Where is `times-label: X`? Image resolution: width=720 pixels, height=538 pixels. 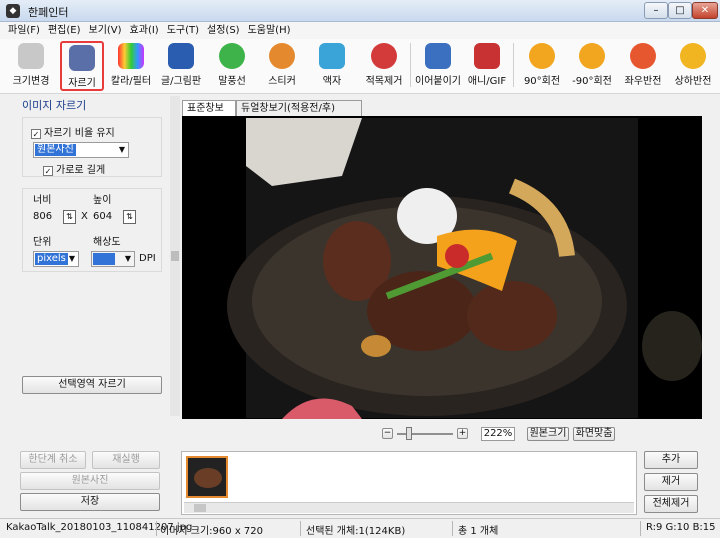
times-label: X is located at coordinates (84, 216).